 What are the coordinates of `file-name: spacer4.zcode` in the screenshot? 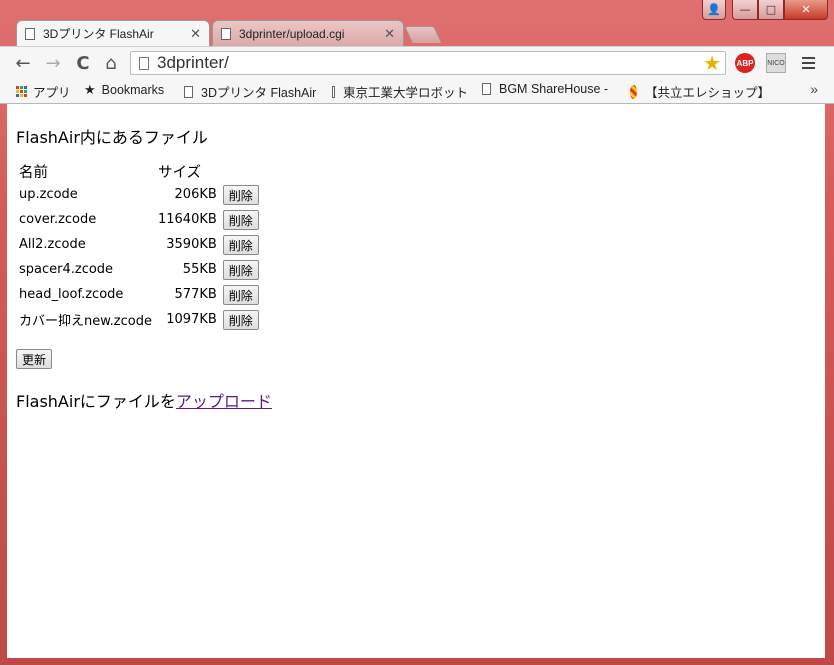 It's located at (66, 269).